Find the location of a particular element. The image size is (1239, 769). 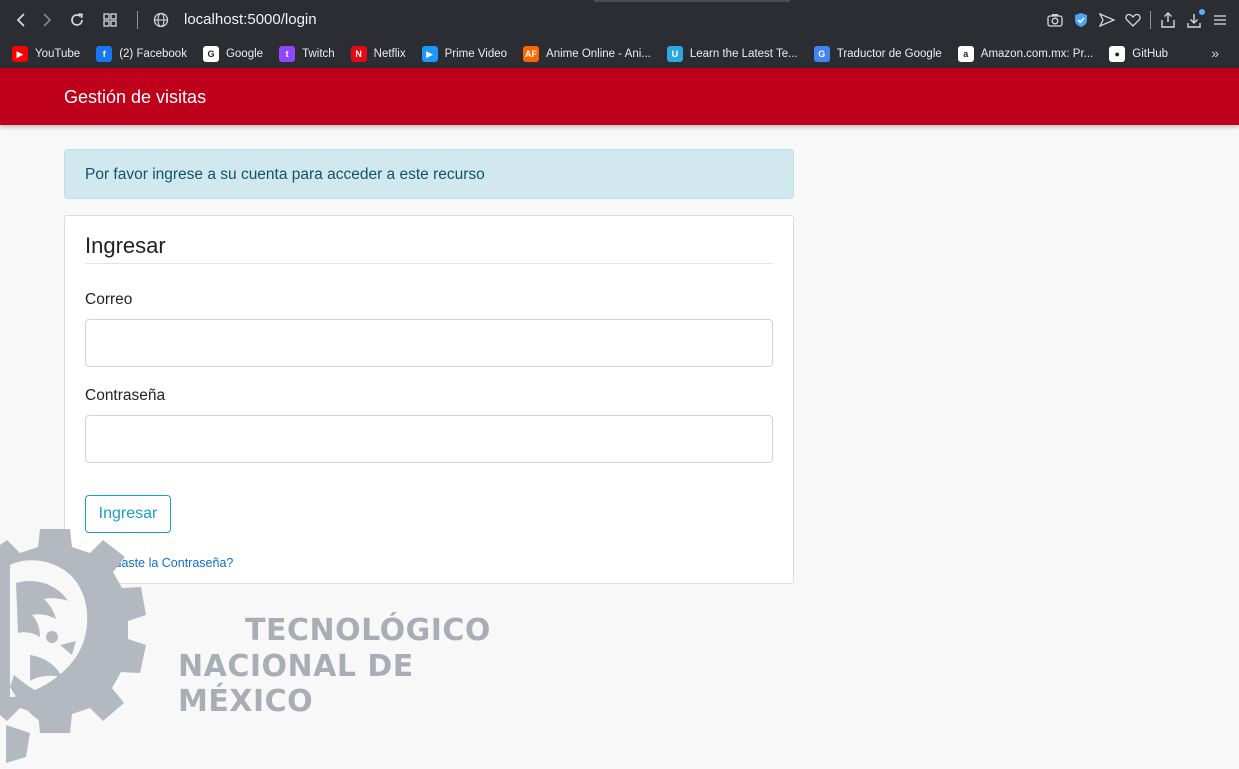

logo-line2: NACIONAL DE MÉXICO is located at coordinates (296, 684).